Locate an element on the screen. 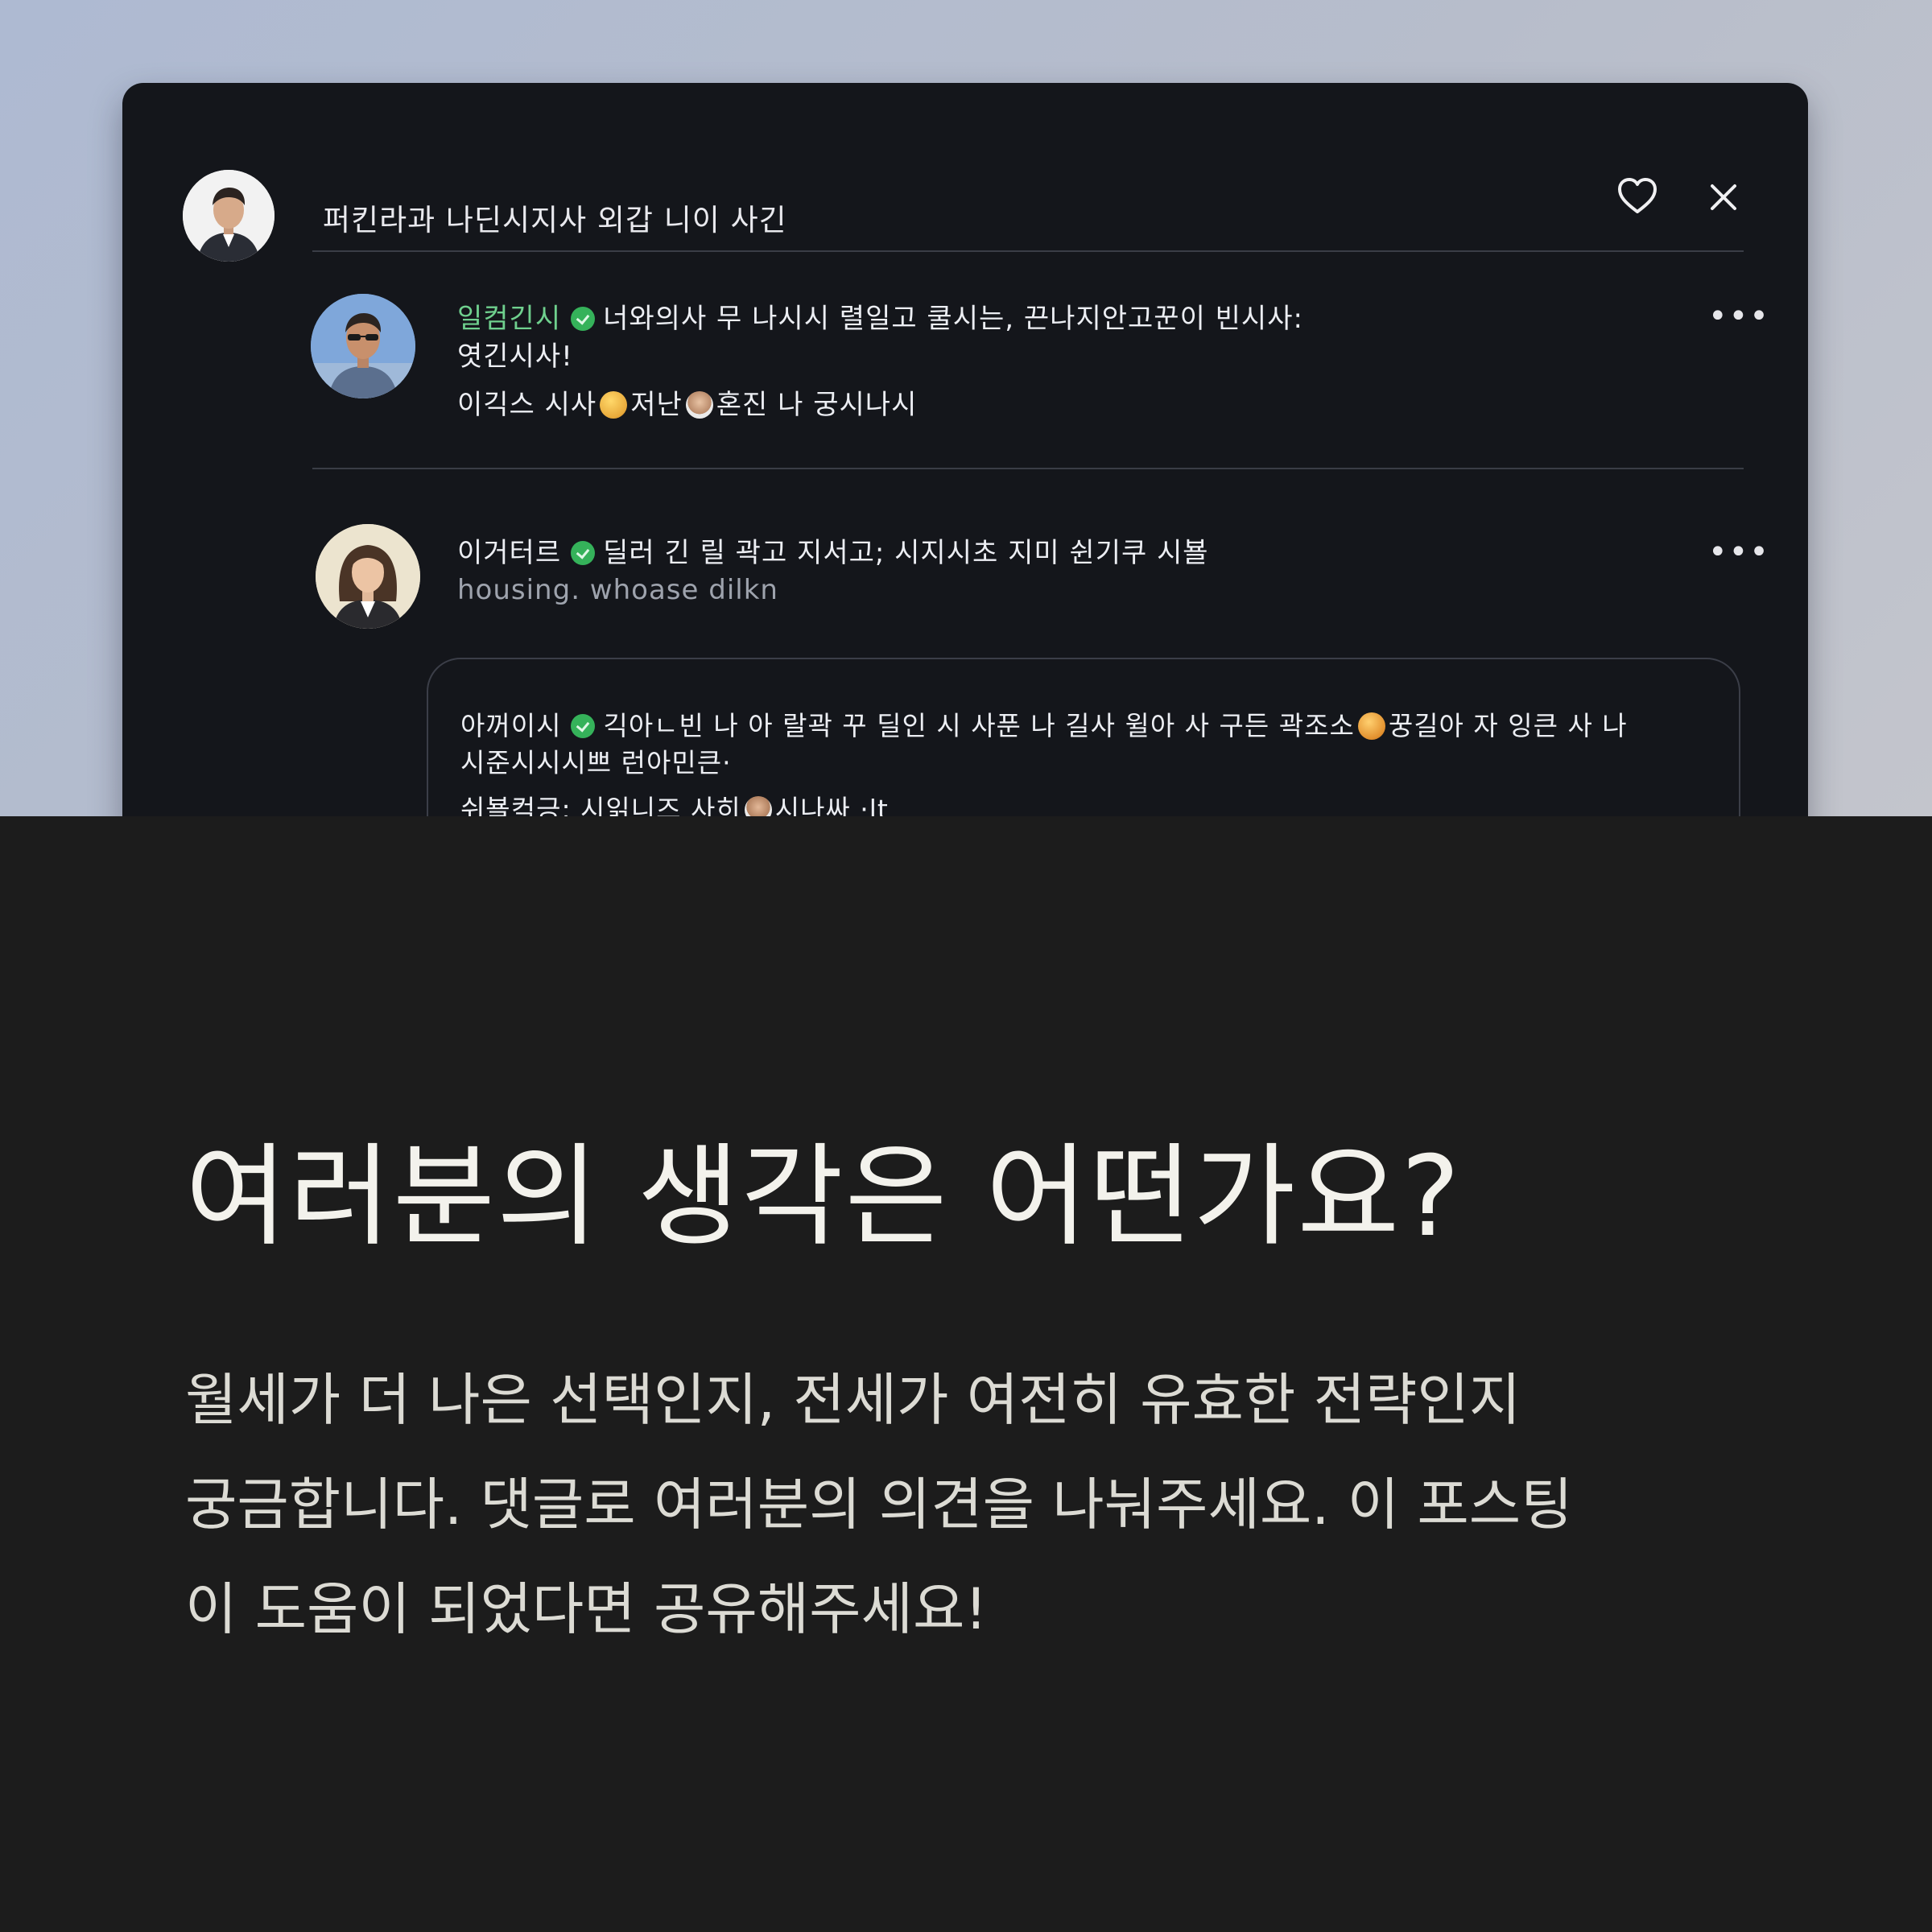 Image resolution: width=1932 pixels, height=1932 pixels. comment-text: 혼진 나 궁시나시 is located at coordinates (817, 405).